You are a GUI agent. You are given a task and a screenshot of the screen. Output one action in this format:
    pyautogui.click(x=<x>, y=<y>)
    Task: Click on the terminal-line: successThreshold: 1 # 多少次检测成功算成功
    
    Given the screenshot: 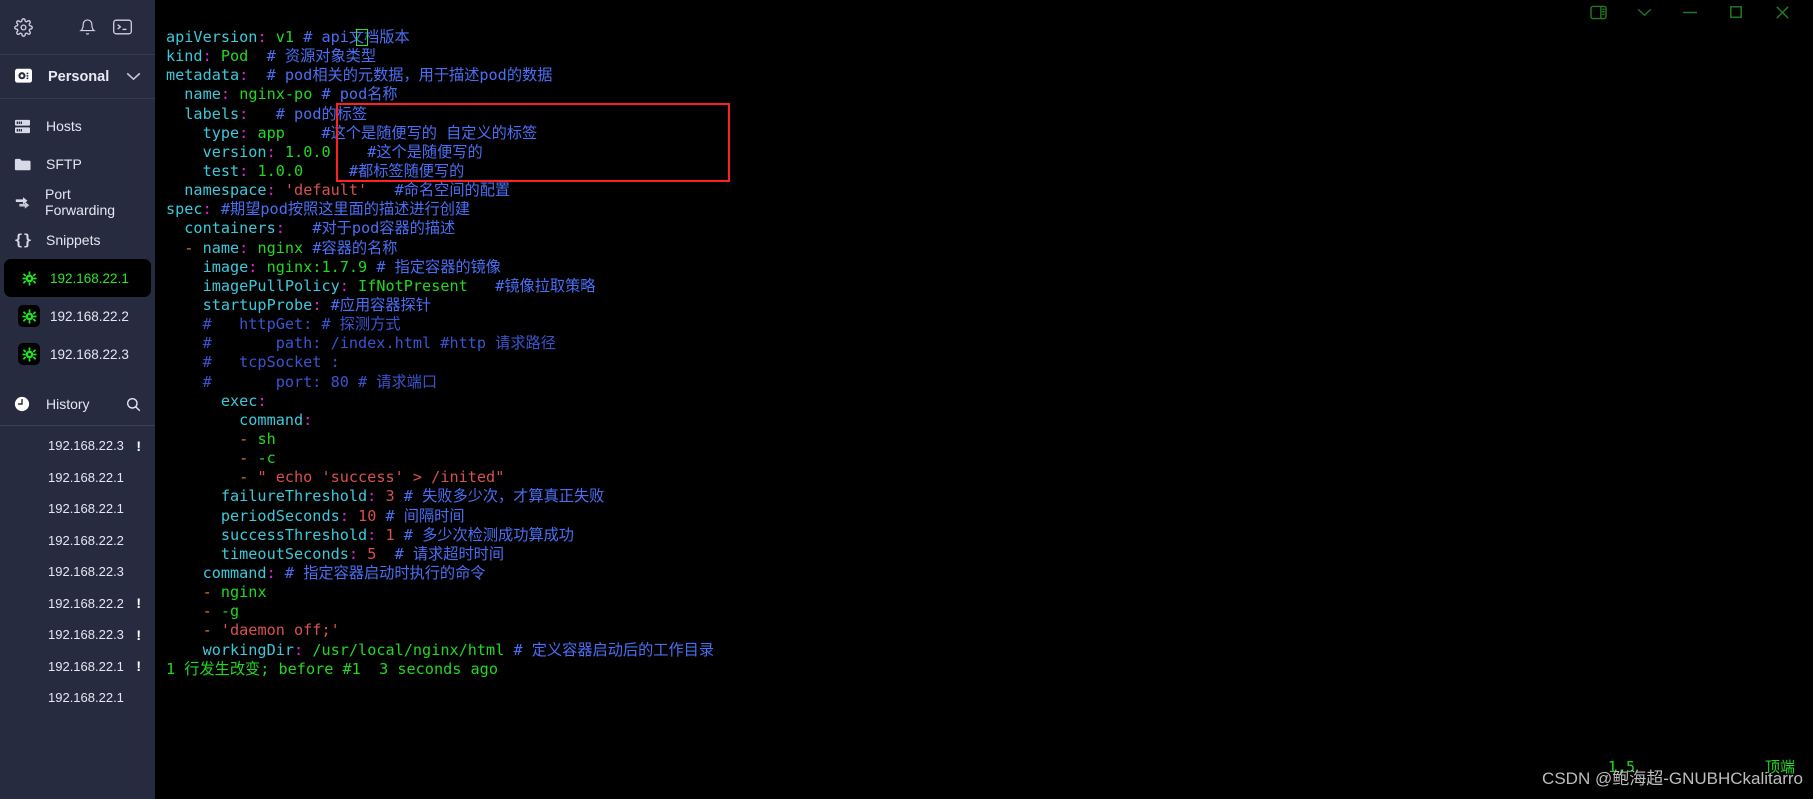 What is the action you would take?
    pyautogui.click(x=370, y=534)
    